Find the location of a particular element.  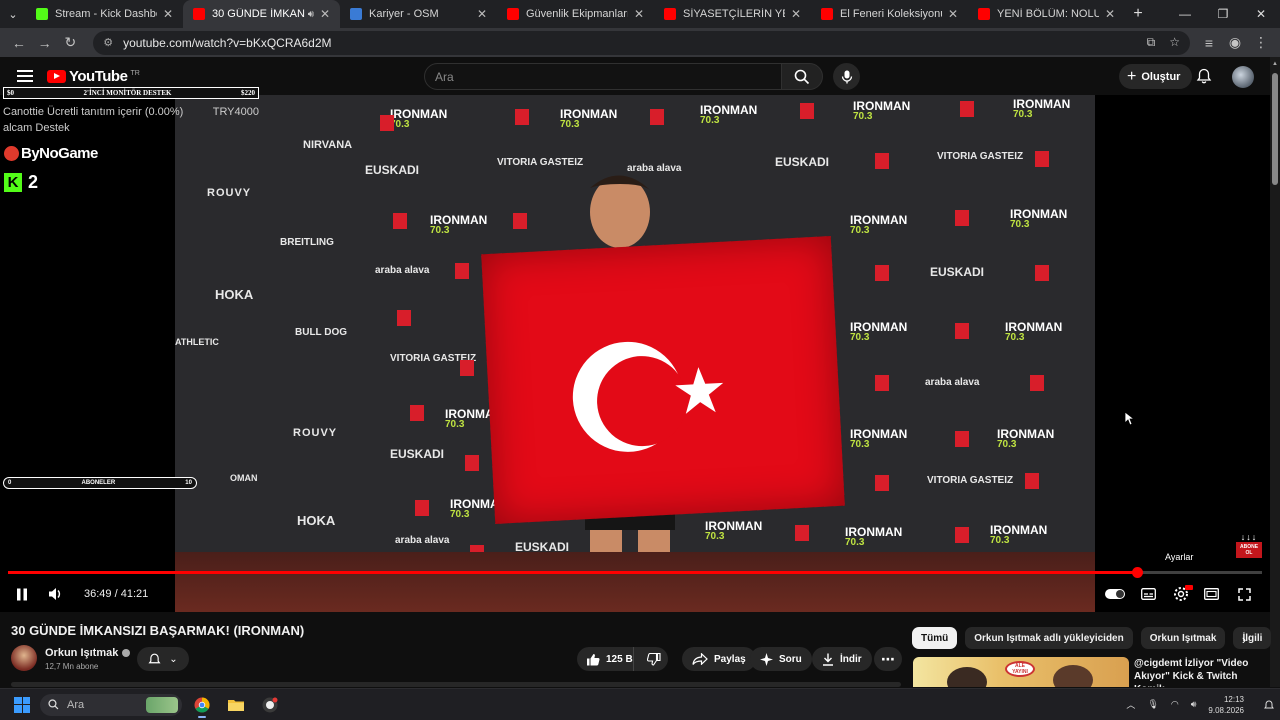

chip-label: Orkun Işıtmak is located at coordinates (1183, 638).